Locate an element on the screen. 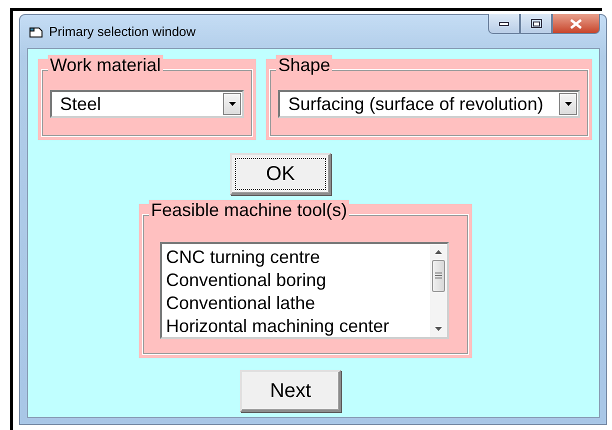  group-label: Shape is located at coordinates (304, 65).